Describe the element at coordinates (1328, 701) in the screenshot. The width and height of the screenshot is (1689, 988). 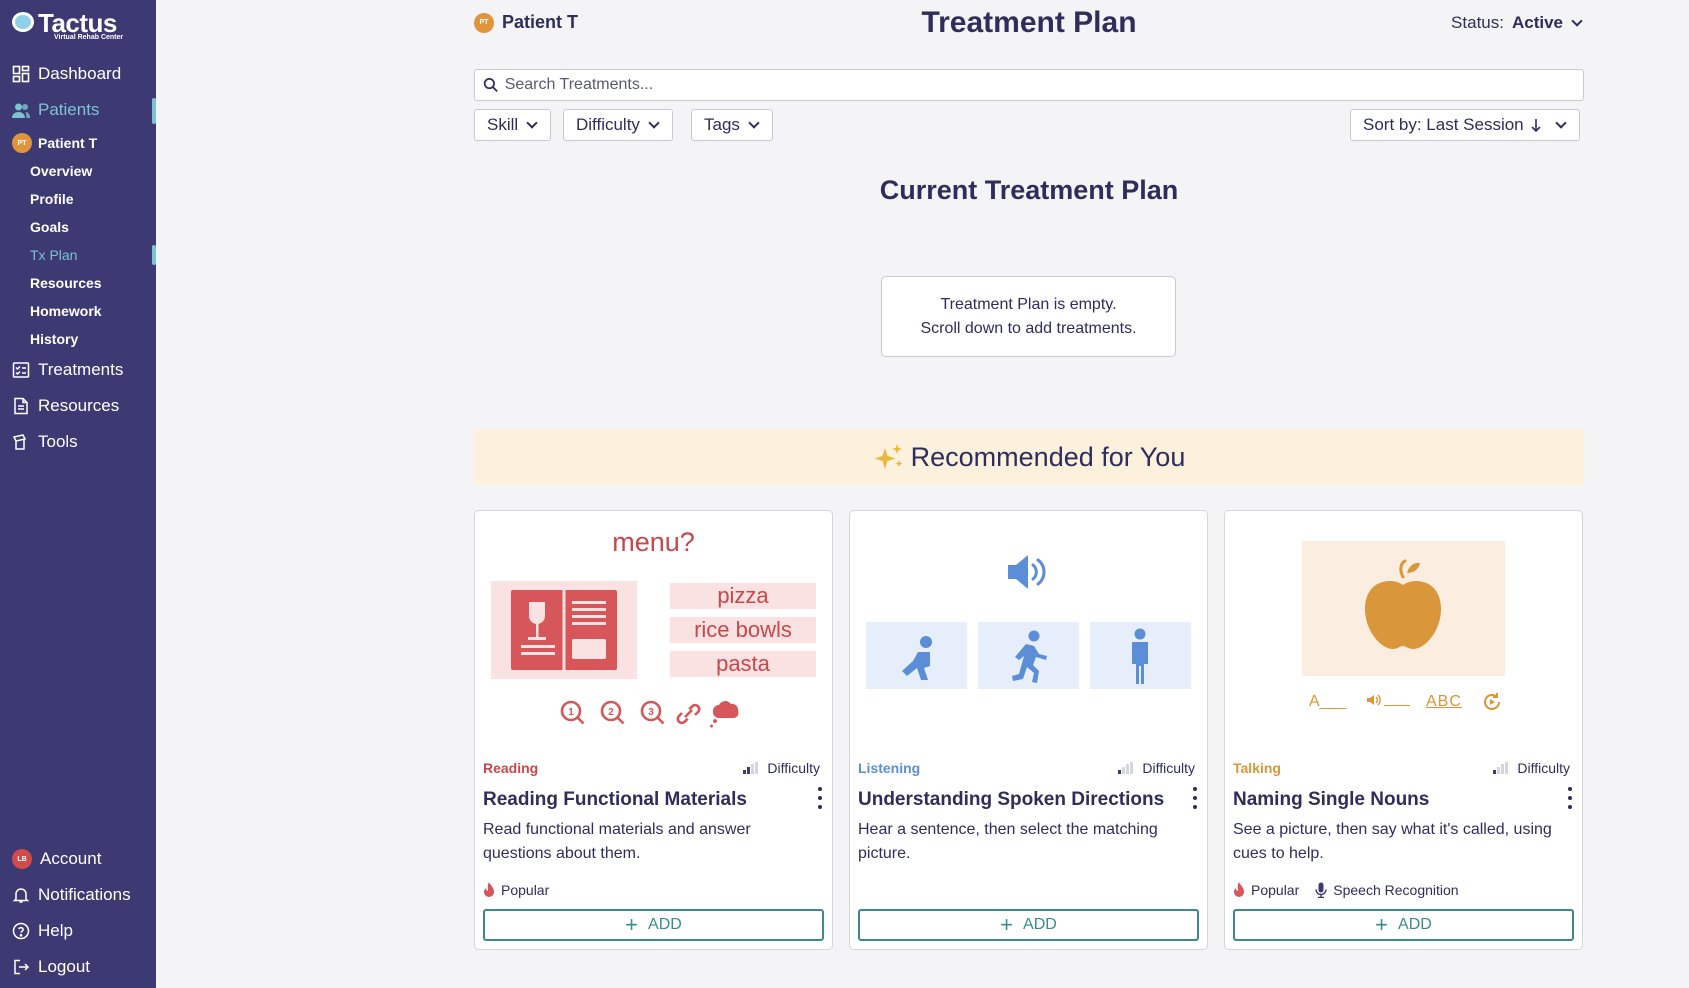
I see `cue-first-letter: A___` at that location.